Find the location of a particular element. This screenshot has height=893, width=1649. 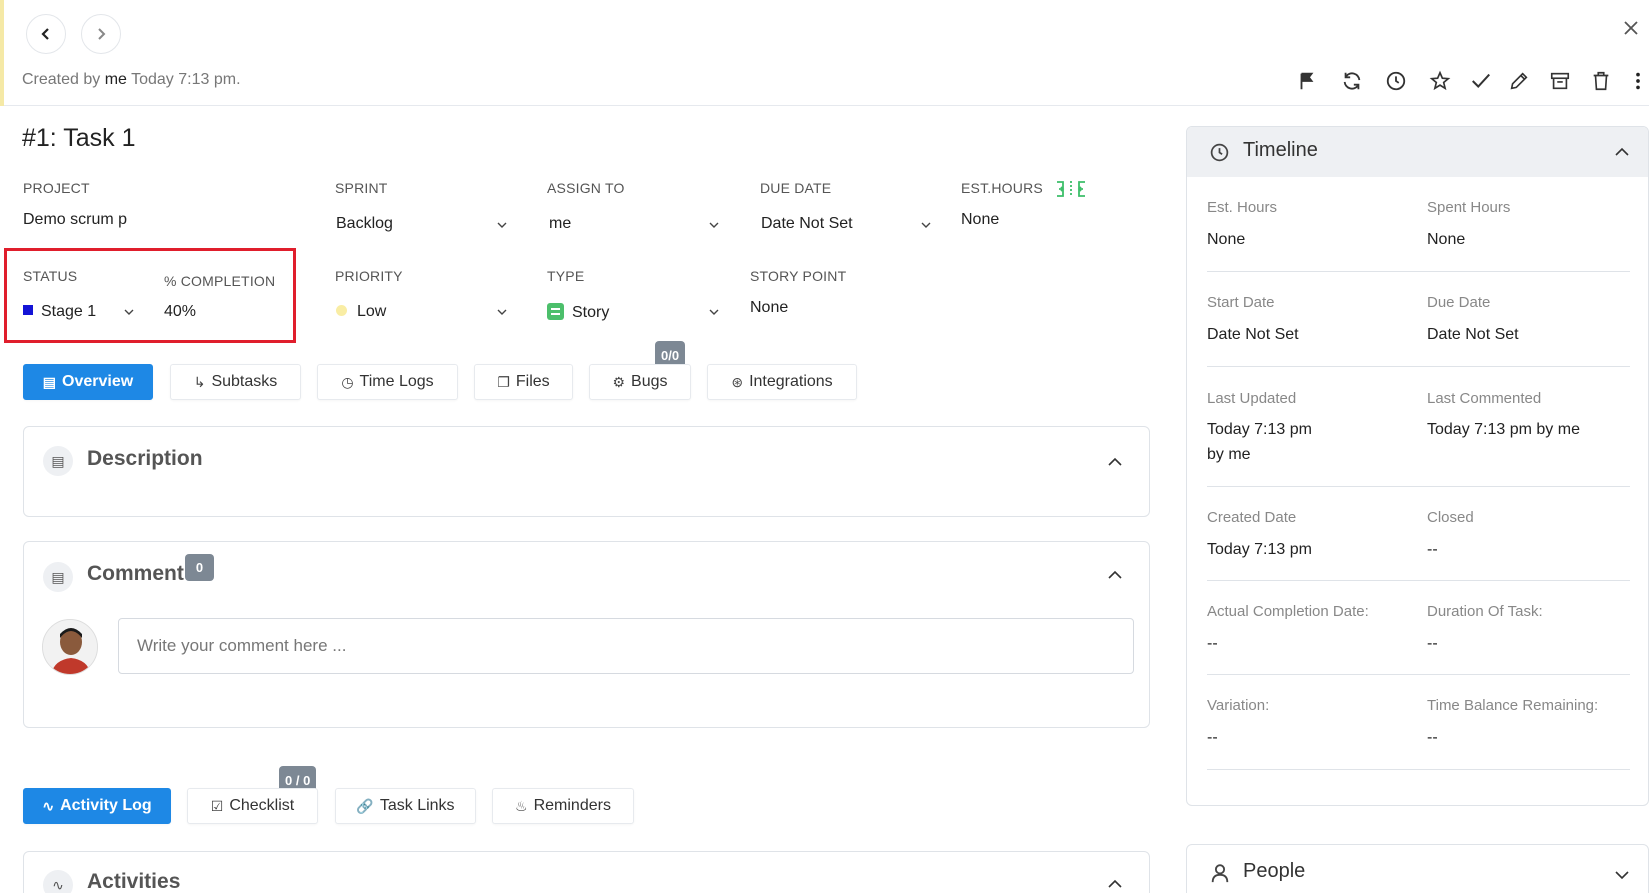

priority-select: Low is located at coordinates (361, 312).